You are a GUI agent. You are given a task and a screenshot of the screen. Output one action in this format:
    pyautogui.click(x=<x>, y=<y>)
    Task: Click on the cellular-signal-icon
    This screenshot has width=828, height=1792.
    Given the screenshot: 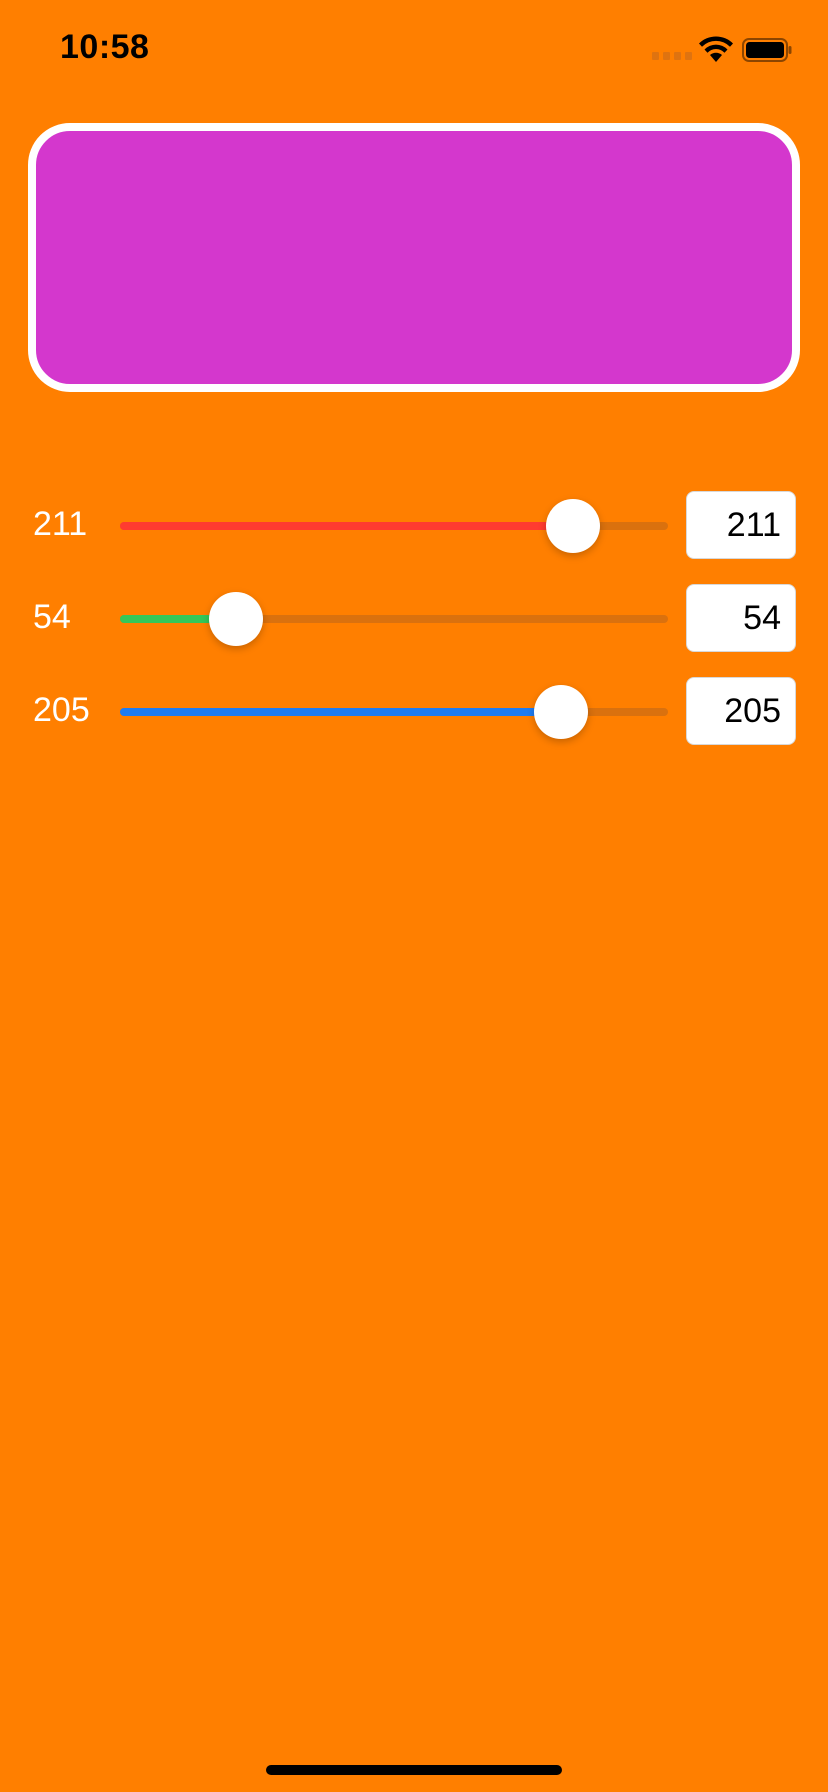 What is the action you would take?
    pyautogui.click(x=672, y=57)
    